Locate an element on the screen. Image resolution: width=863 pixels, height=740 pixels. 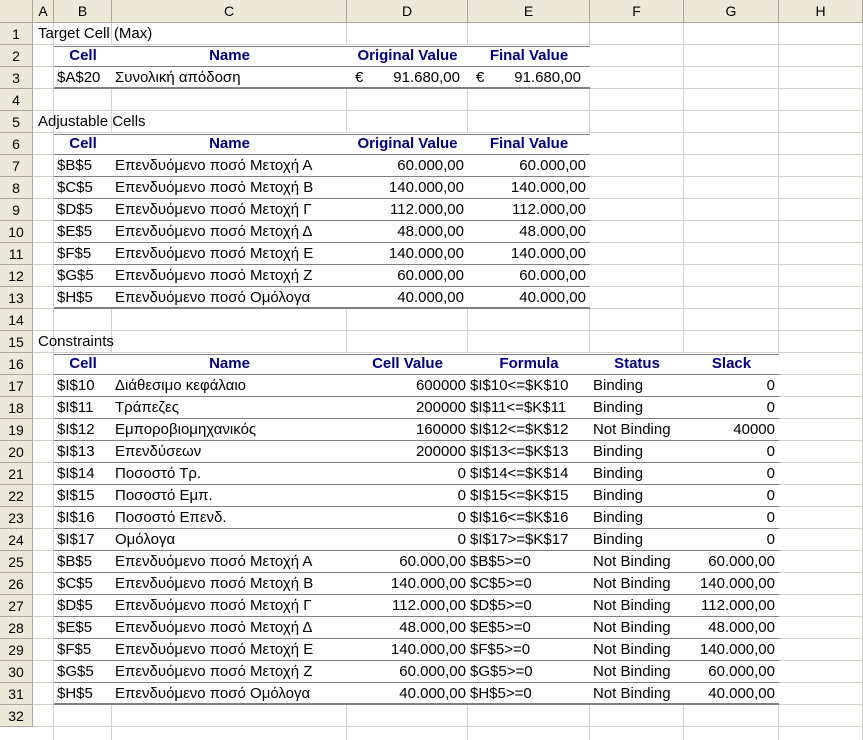
row-header-5: 5 is located at coordinates (16, 122).